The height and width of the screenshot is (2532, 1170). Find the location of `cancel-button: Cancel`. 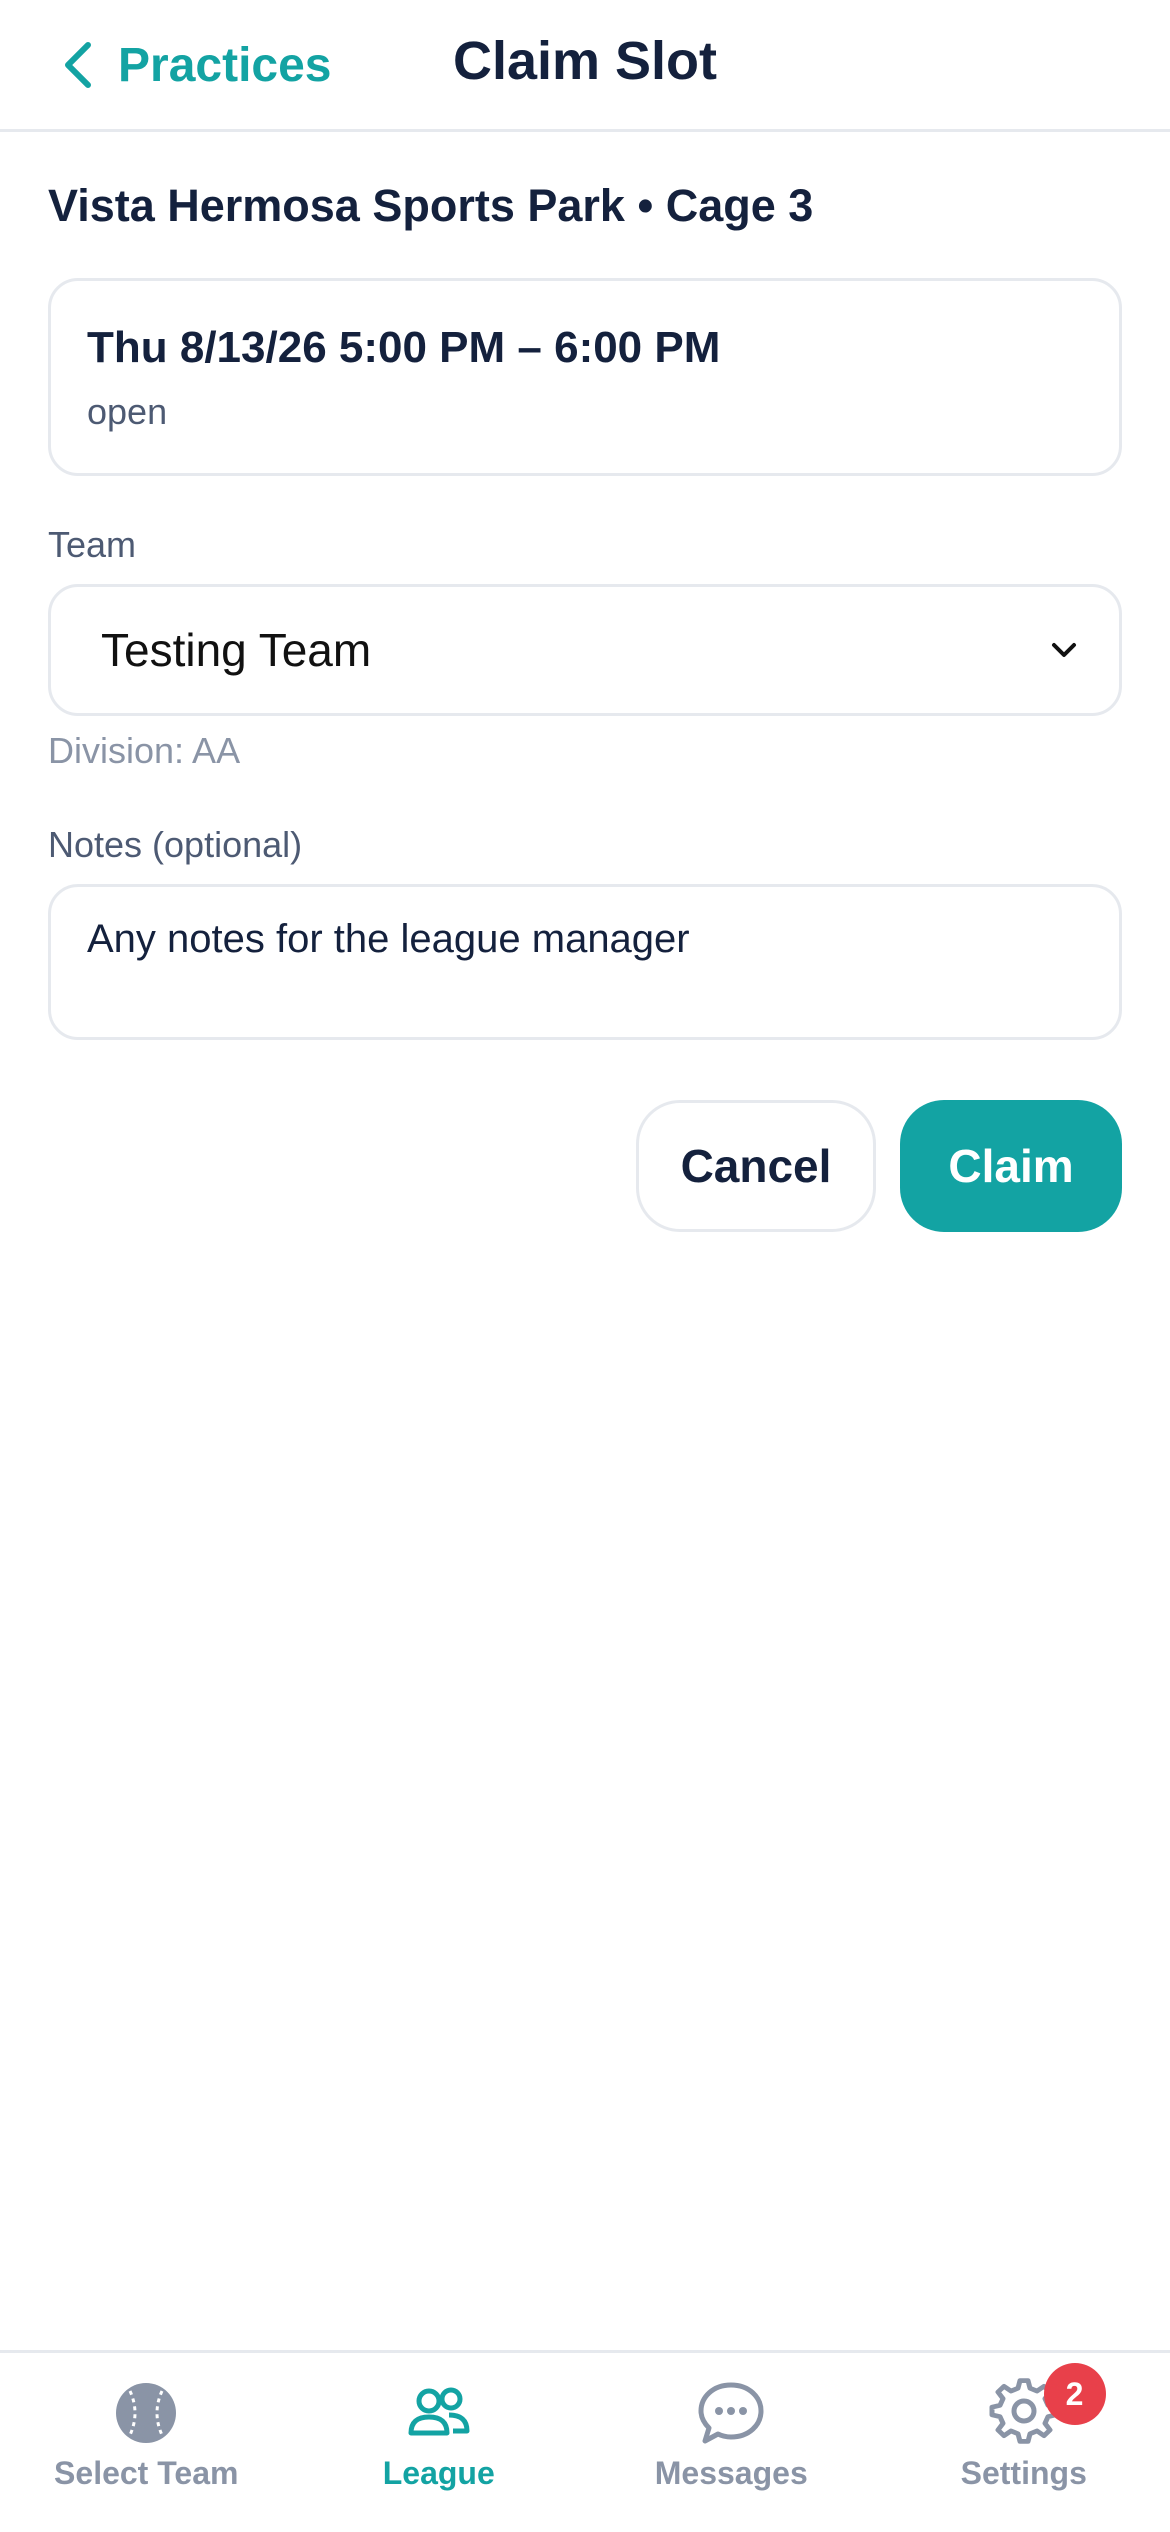

cancel-button: Cancel is located at coordinates (756, 1166).